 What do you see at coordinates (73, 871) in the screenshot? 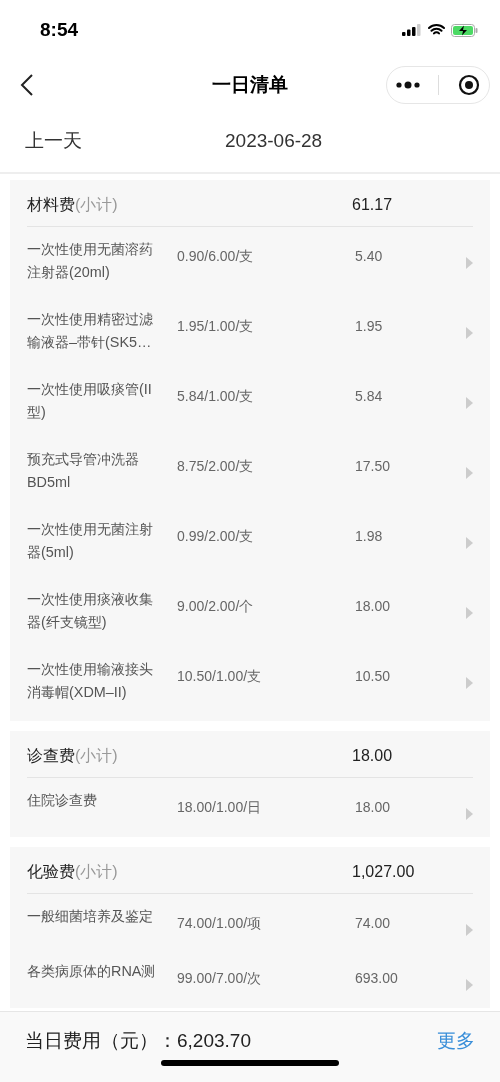
I see `section-title: 化验费(小计)` at bounding box center [73, 871].